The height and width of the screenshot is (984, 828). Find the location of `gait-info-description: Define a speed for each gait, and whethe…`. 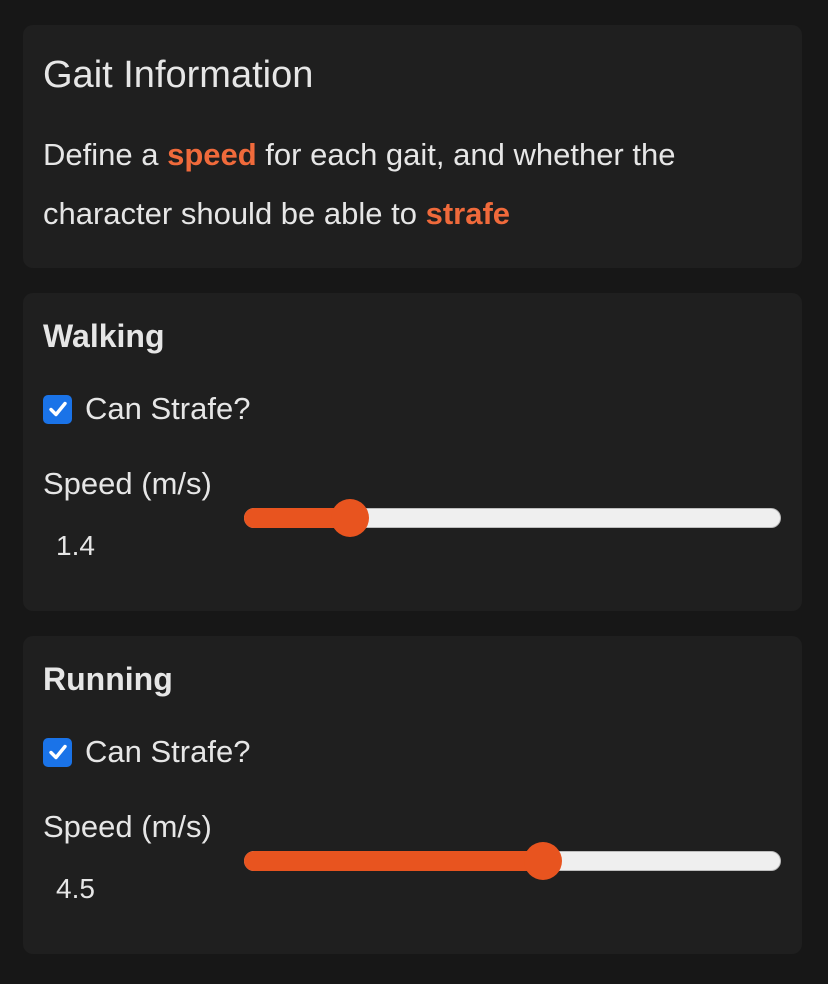

gait-info-description: Define a speed for each gait, and whethe… is located at coordinates (413, 184).